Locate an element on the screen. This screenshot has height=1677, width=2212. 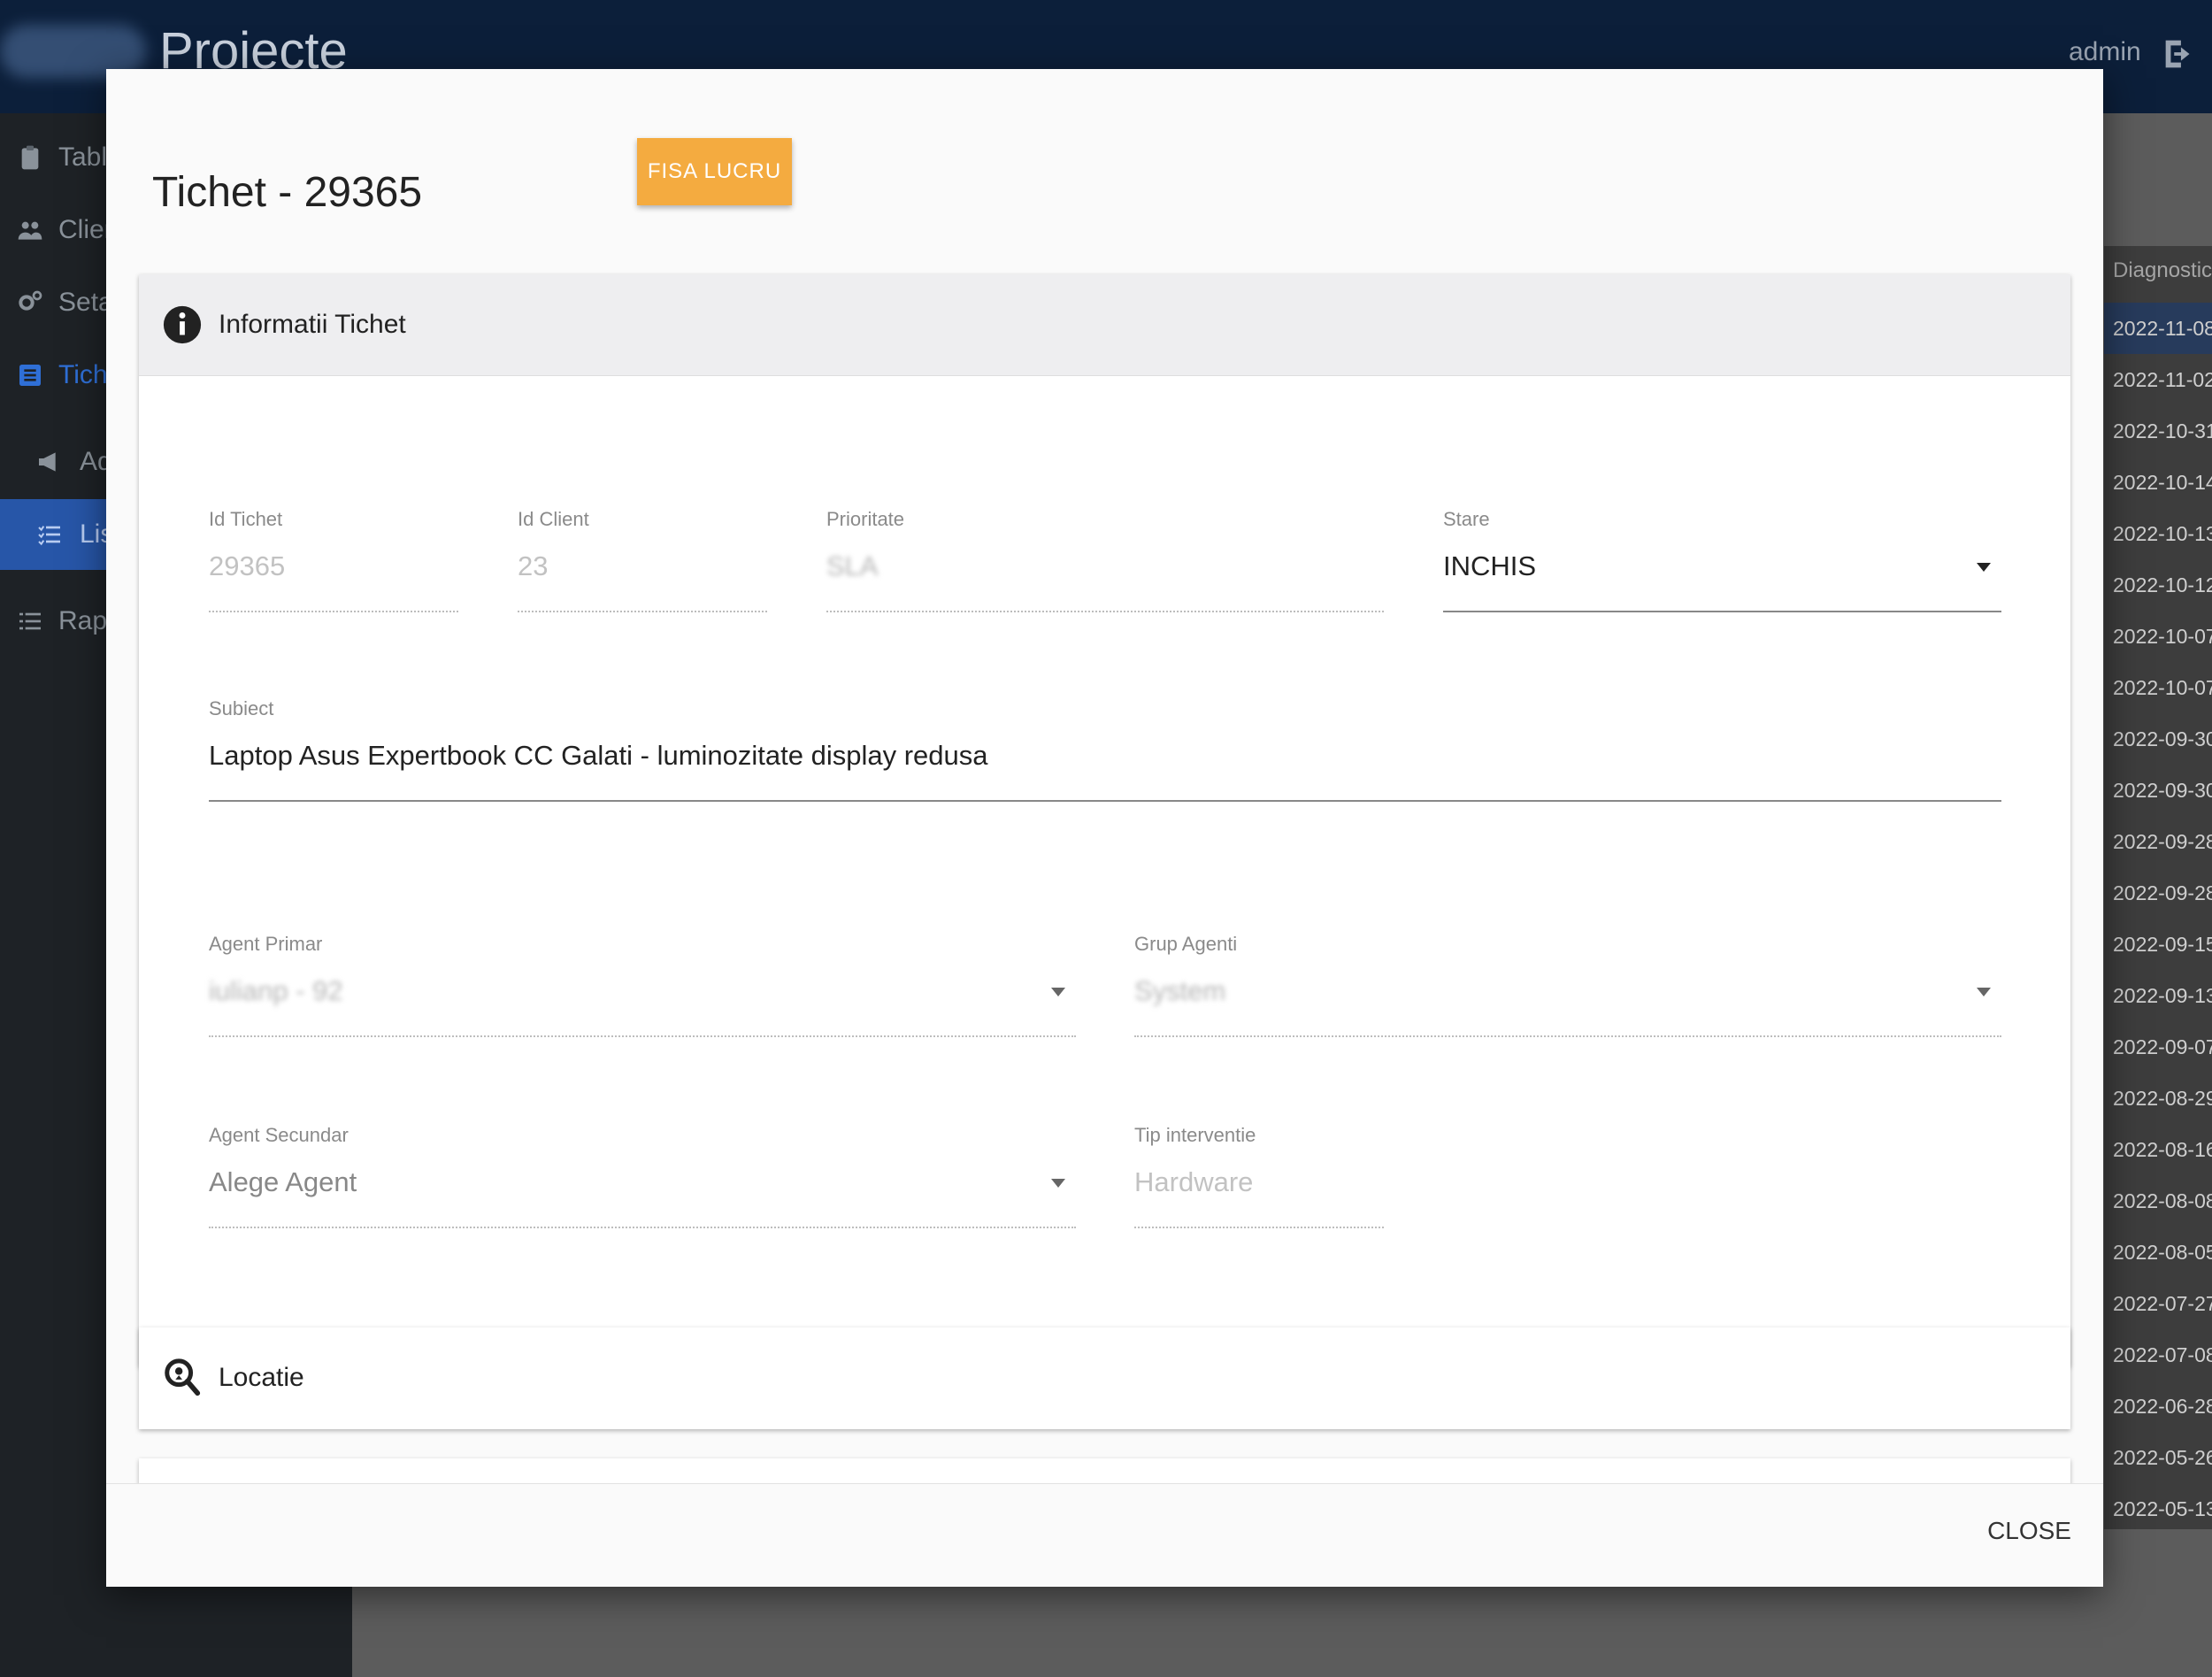
table-row: 2022-09-07 is located at coordinates (2158, 1047).